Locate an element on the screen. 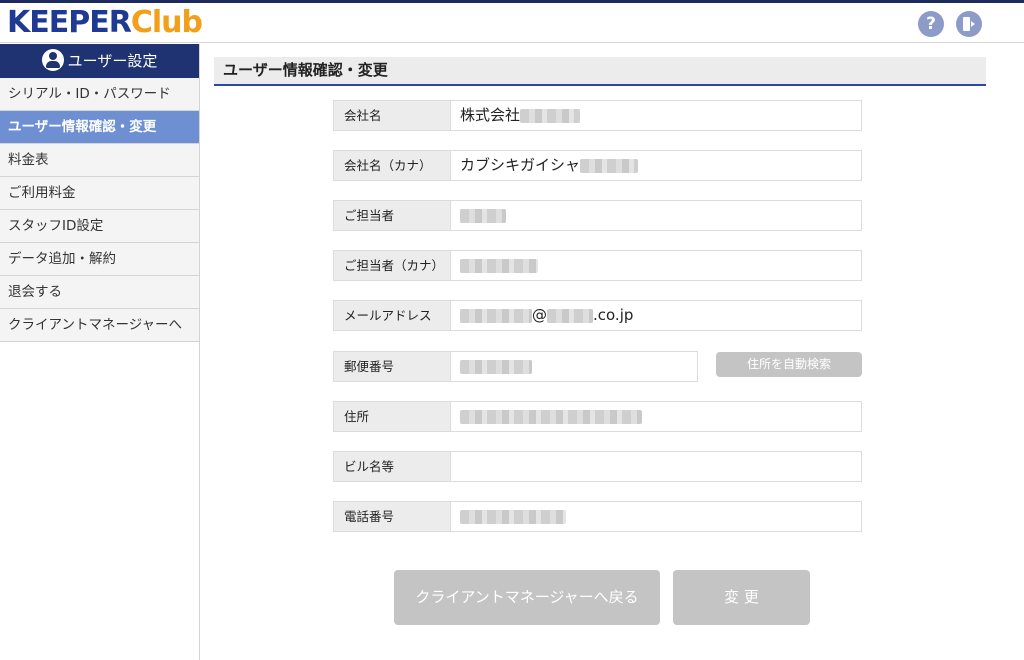 This screenshot has width=1024, height=660. sidebar-item-unsubscribe: 退会する is located at coordinates (99, 292).